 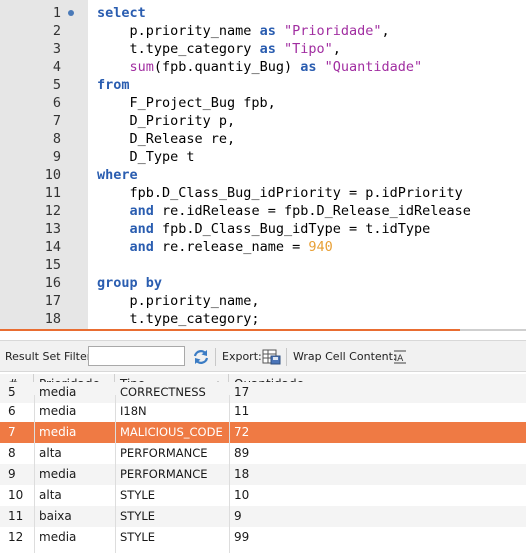 What do you see at coordinates (377, 495) in the screenshot?
I see `cell-quantidade: 10` at bounding box center [377, 495].